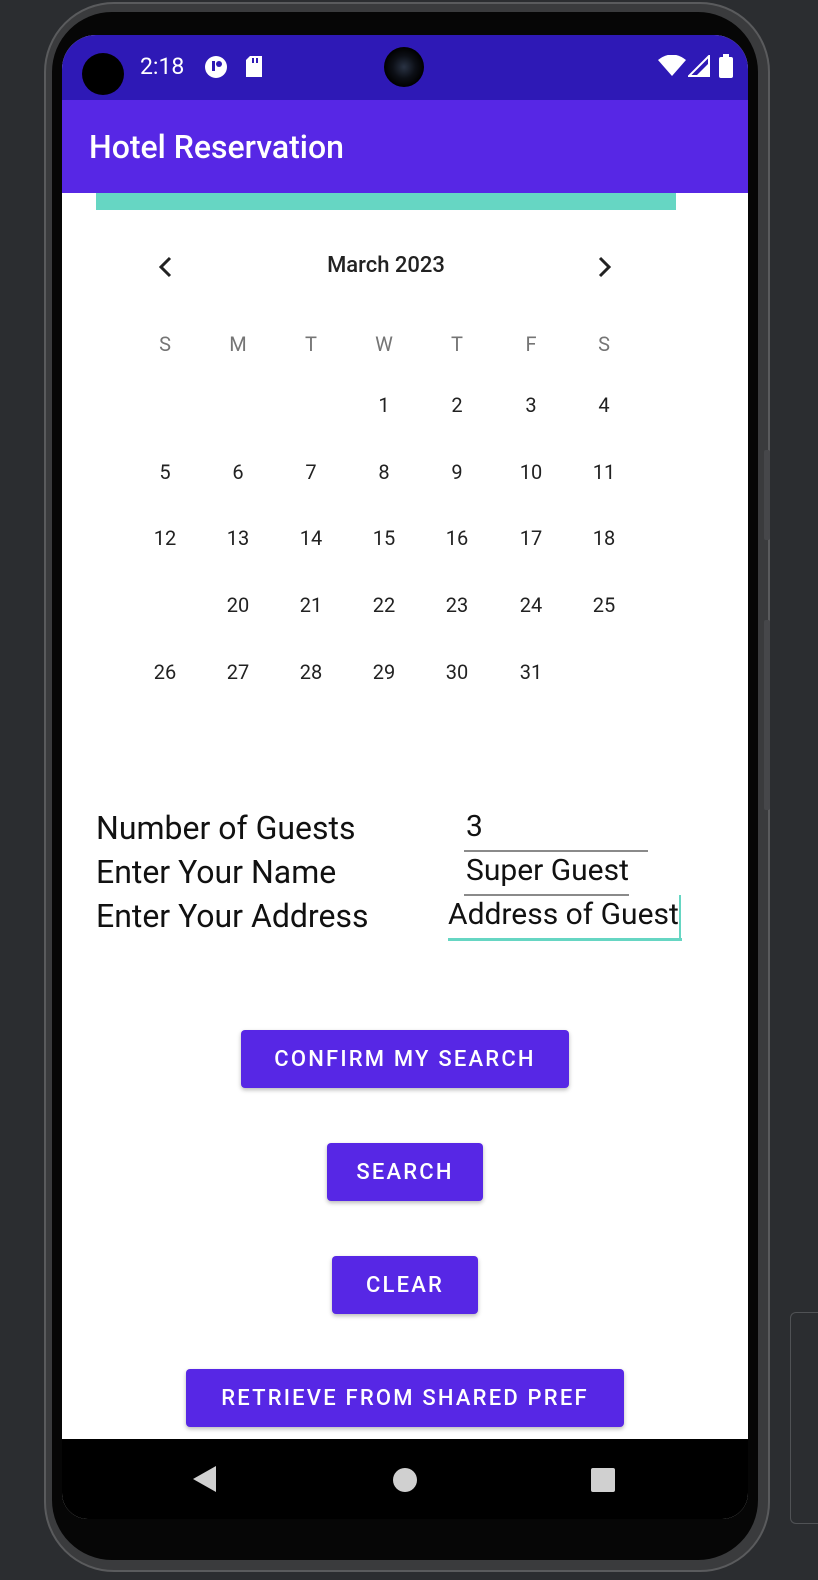 This screenshot has width=818, height=1580. Describe the element at coordinates (405, 1172) in the screenshot. I see `search-button: SEARCH` at that location.